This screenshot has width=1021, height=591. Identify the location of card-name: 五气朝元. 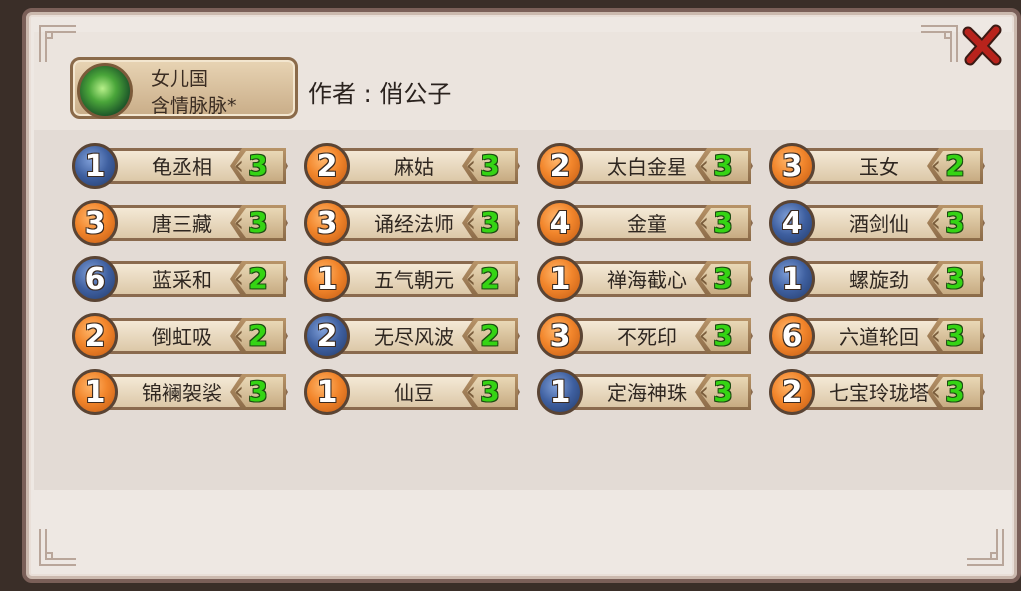
(414, 280).